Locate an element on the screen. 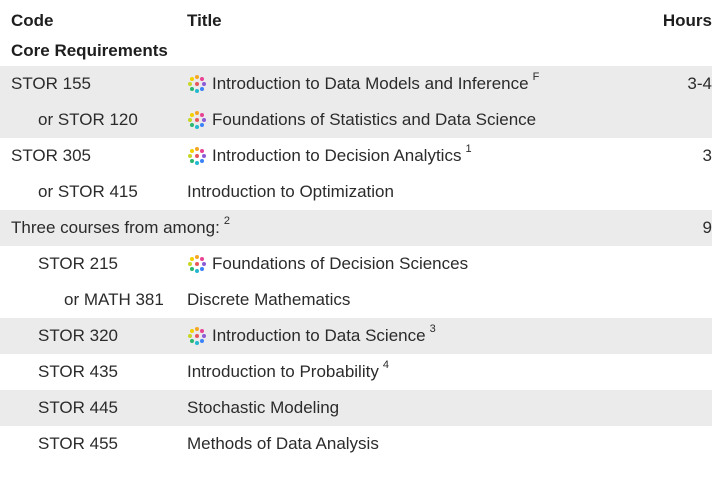 This screenshot has height=487, width=712. course-code: STOR 455 is located at coordinates (78, 444).